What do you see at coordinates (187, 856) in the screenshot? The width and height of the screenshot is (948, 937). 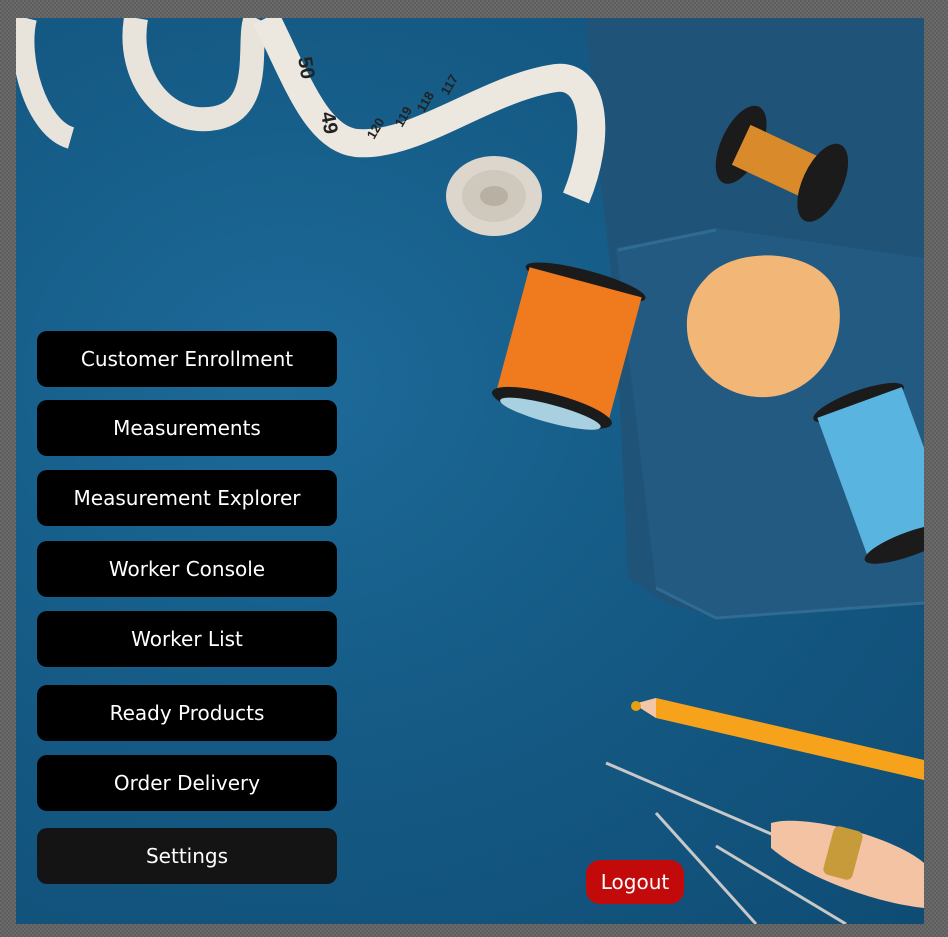 I see `settings-button: Settings` at bounding box center [187, 856].